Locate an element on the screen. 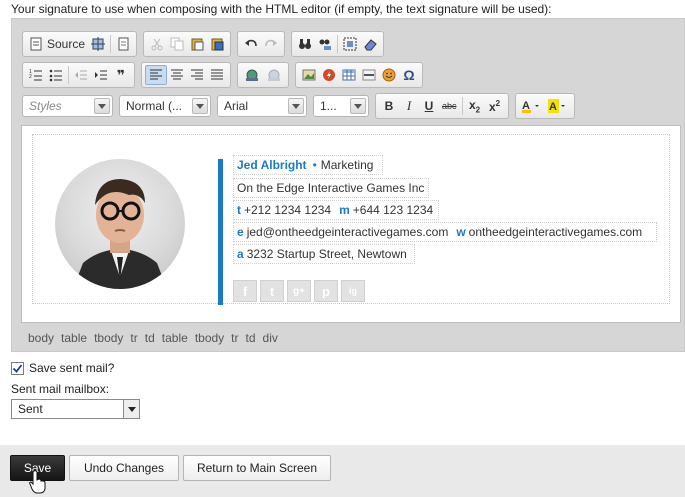 This screenshot has height=497, width=685. return-to-main-button: Return to Main Screen is located at coordinates (257, 468).